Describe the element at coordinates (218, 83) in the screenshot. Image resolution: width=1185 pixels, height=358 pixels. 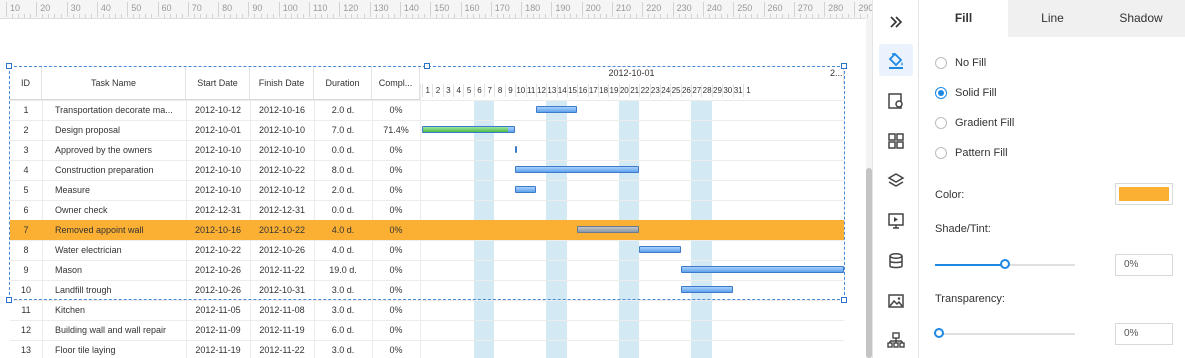
I see `column-header-start-date: Start Date` at that location.